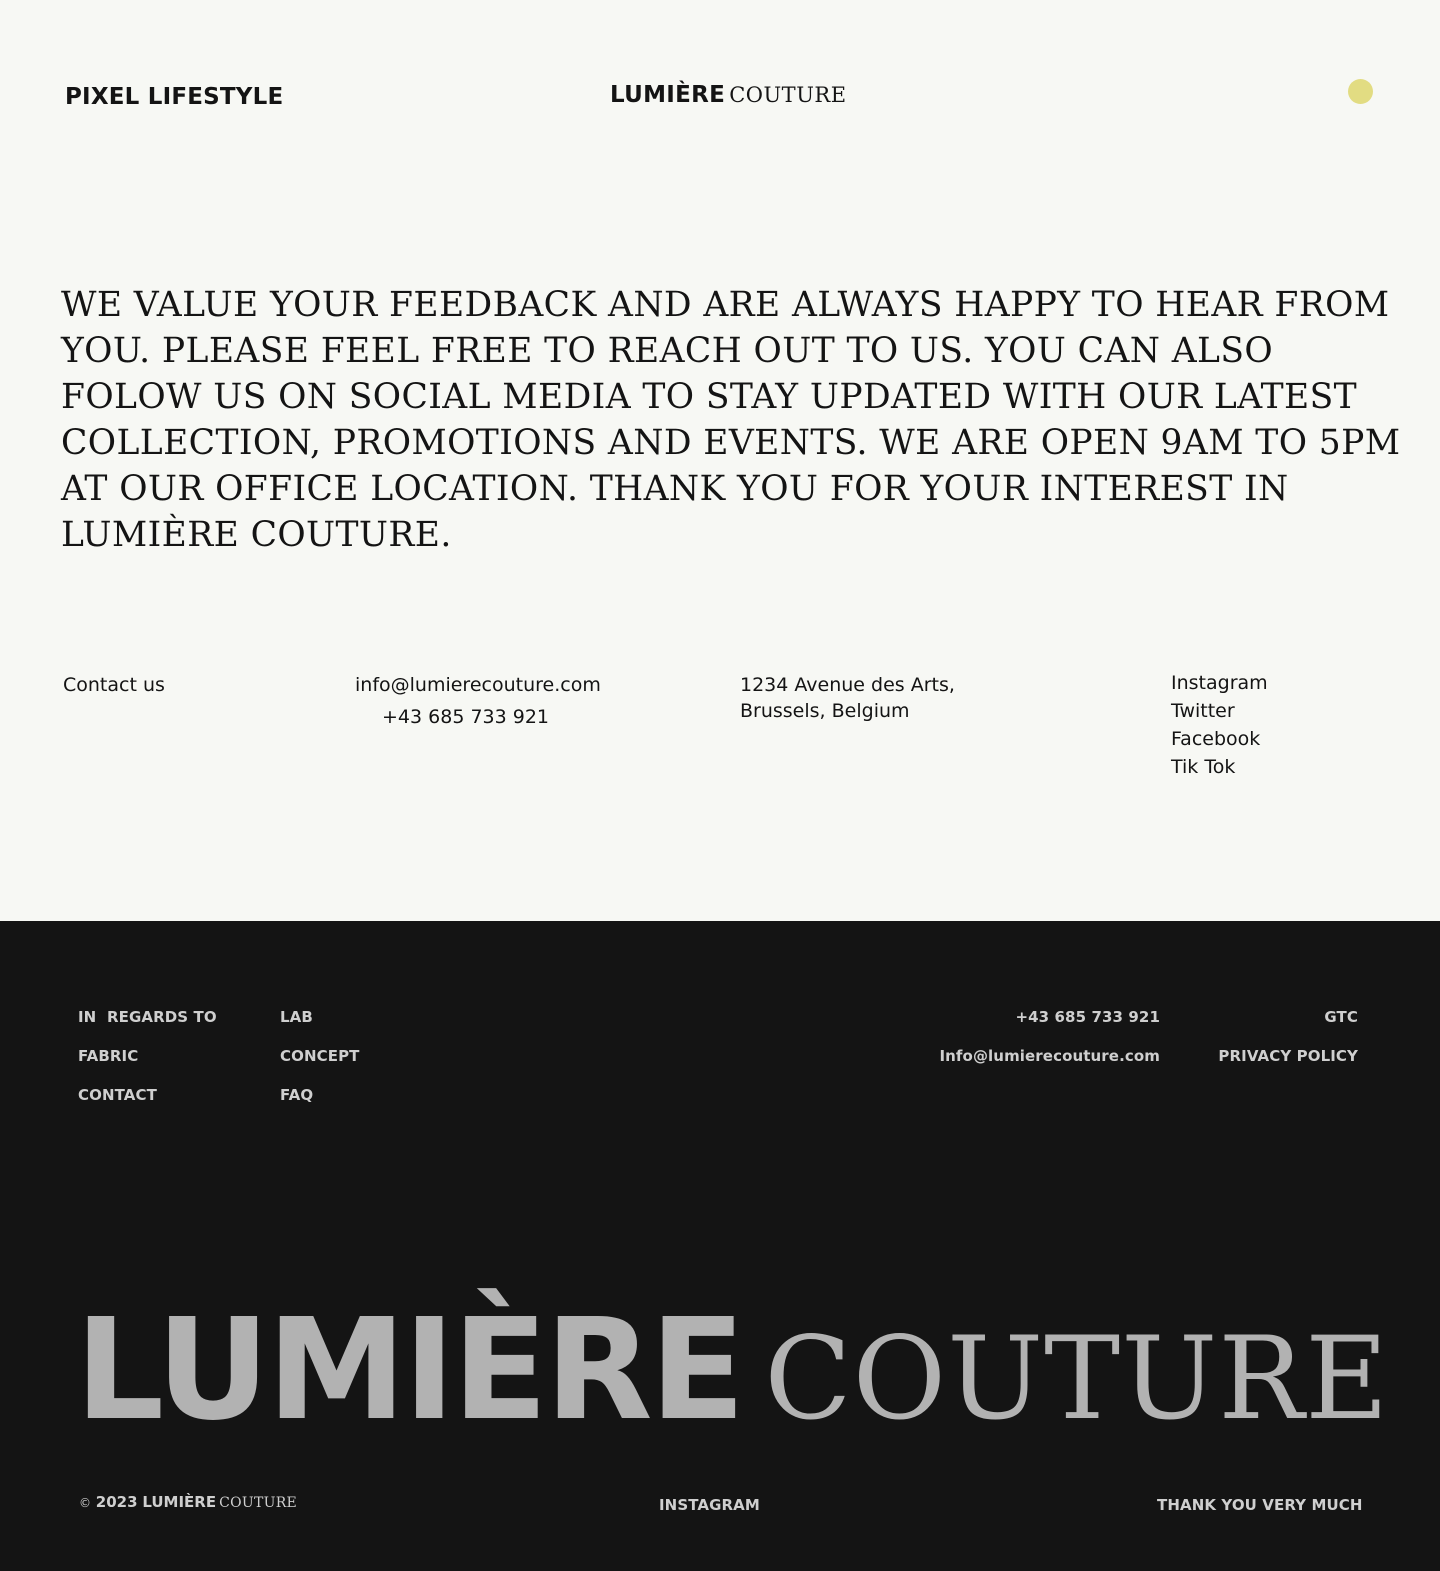 The width and height of the screenshot is (1440, 1571). What do you see at coordinates (147, 1017) in the screenshot?
I see `footer-link-in-regards-to: IN REGARDS TO` at bounding box center [147, 1017].